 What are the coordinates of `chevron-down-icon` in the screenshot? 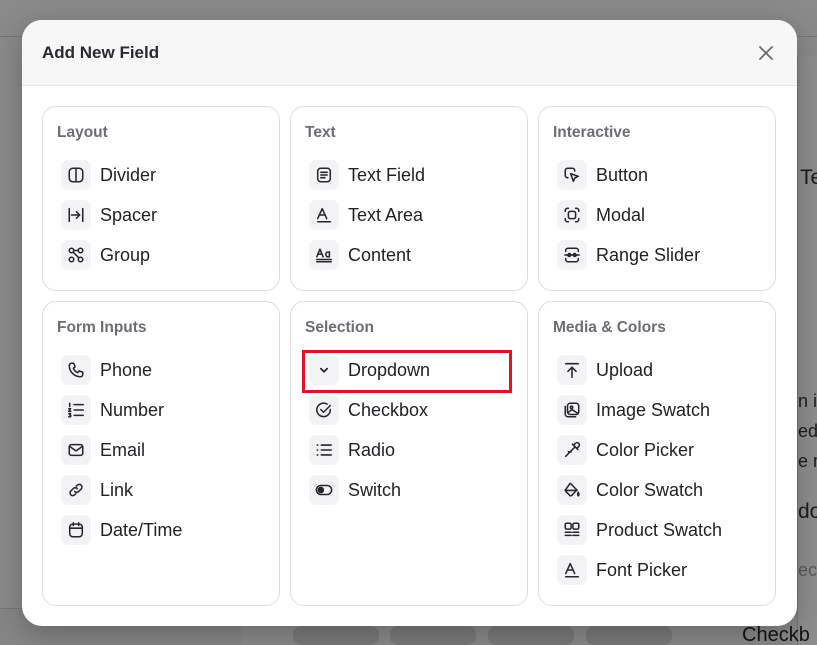 It's located at (324, 370).